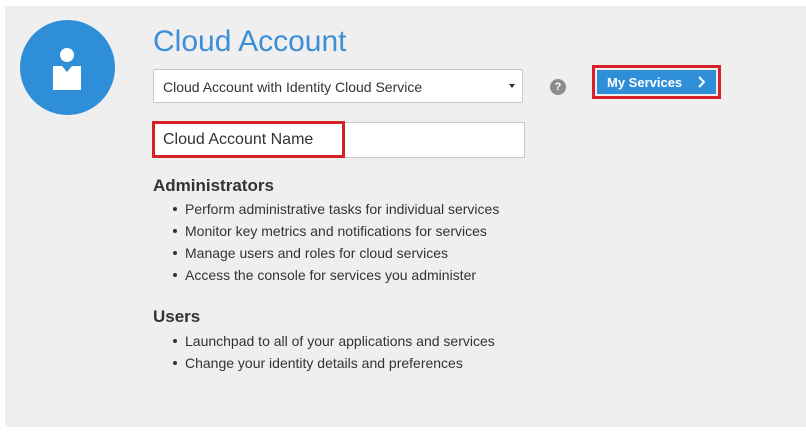  I want to click on users-heading: Users, so click(177, 316).